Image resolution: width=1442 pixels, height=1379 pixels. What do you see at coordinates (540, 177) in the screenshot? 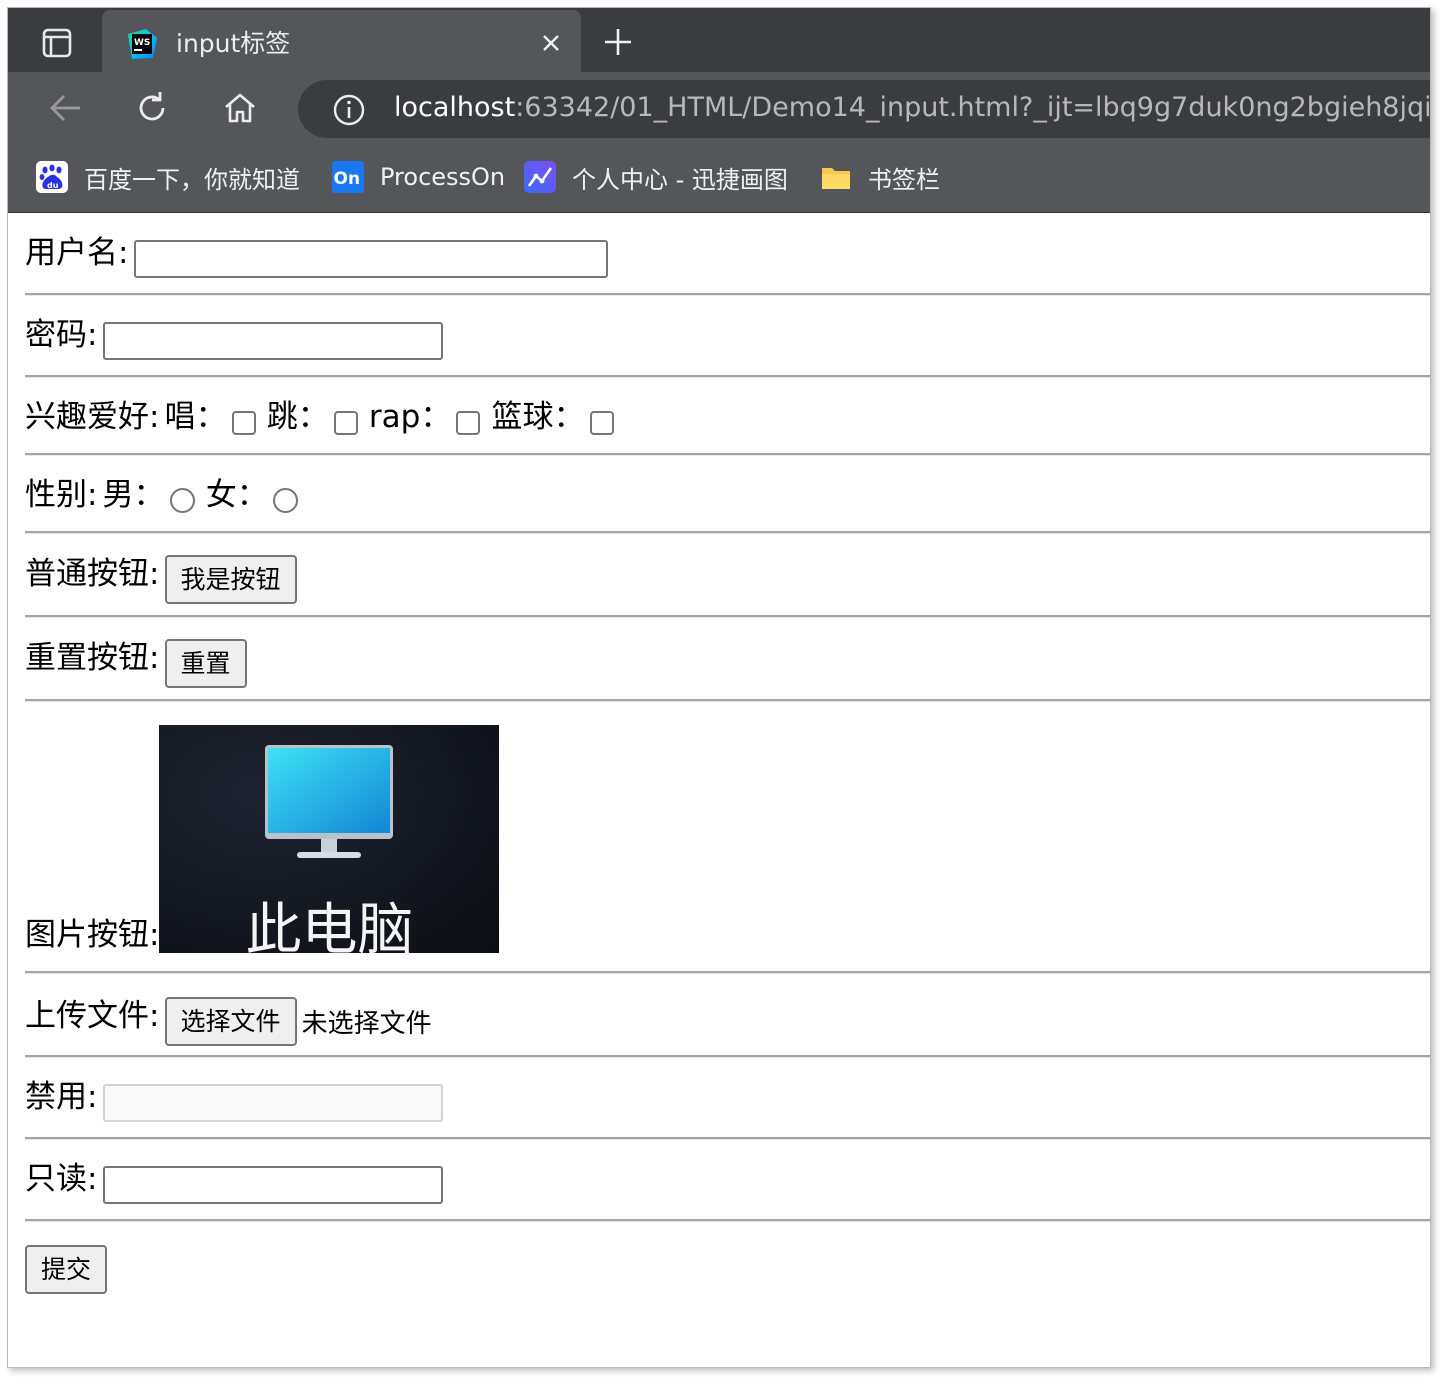
I see `xunjie-icon` at bounding box center [540, 177].